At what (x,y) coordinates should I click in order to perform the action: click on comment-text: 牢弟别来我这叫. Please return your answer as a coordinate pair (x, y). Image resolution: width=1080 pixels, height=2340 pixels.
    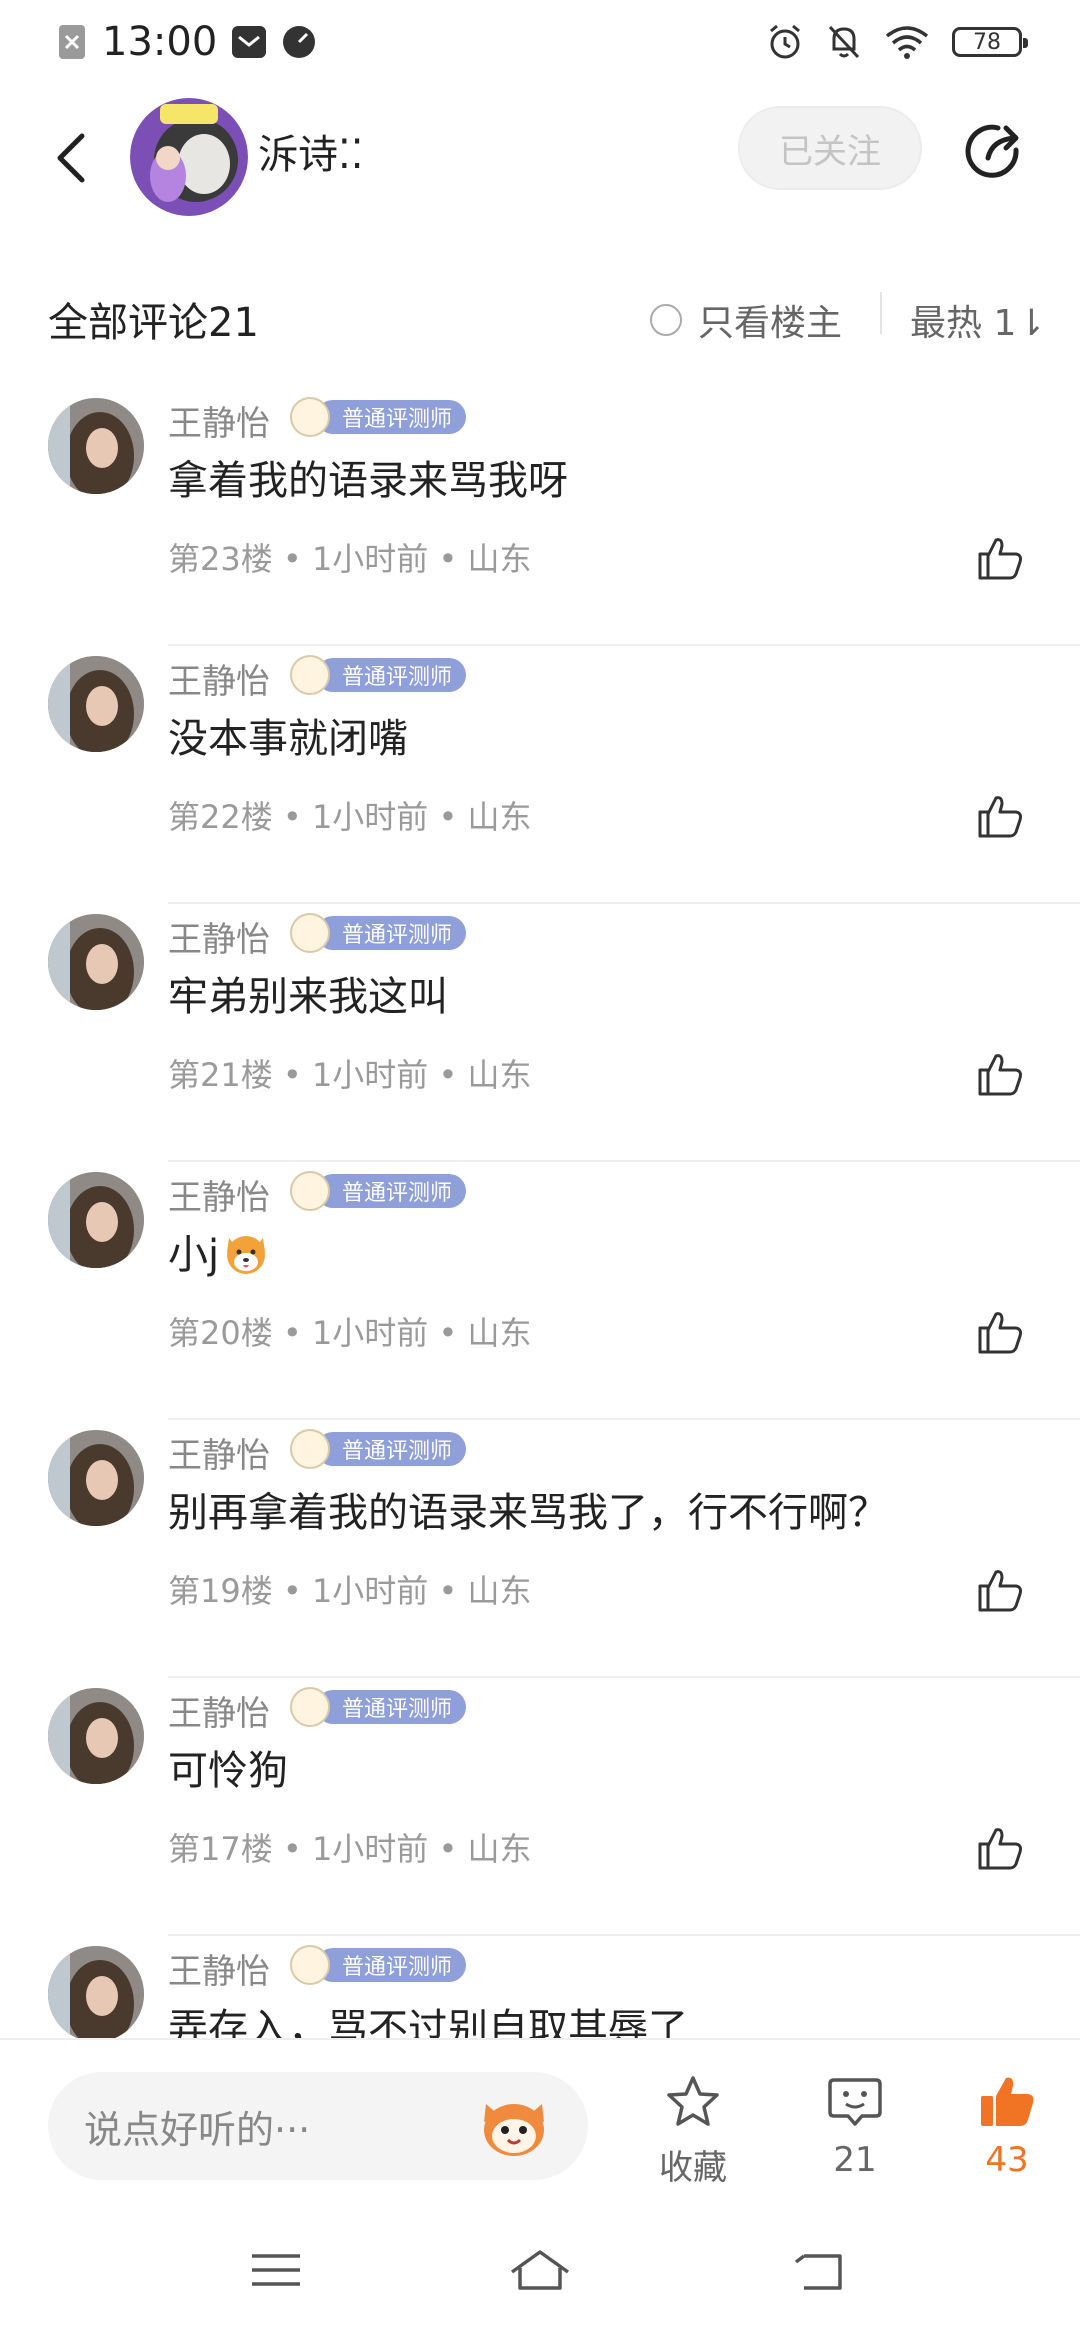
    Looking at the image, I should click on (308, 997).